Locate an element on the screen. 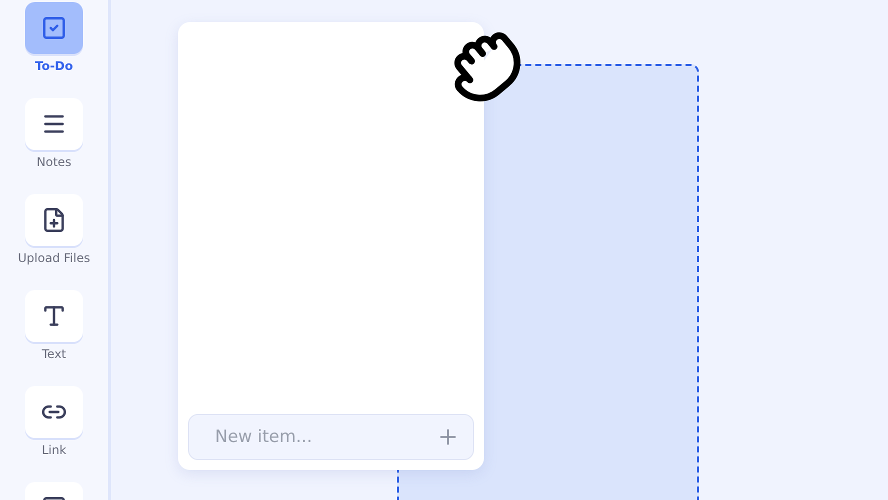 This screenshot has width=888, height=500. tool-label: Upload Files is located at coordinates (54, 258).